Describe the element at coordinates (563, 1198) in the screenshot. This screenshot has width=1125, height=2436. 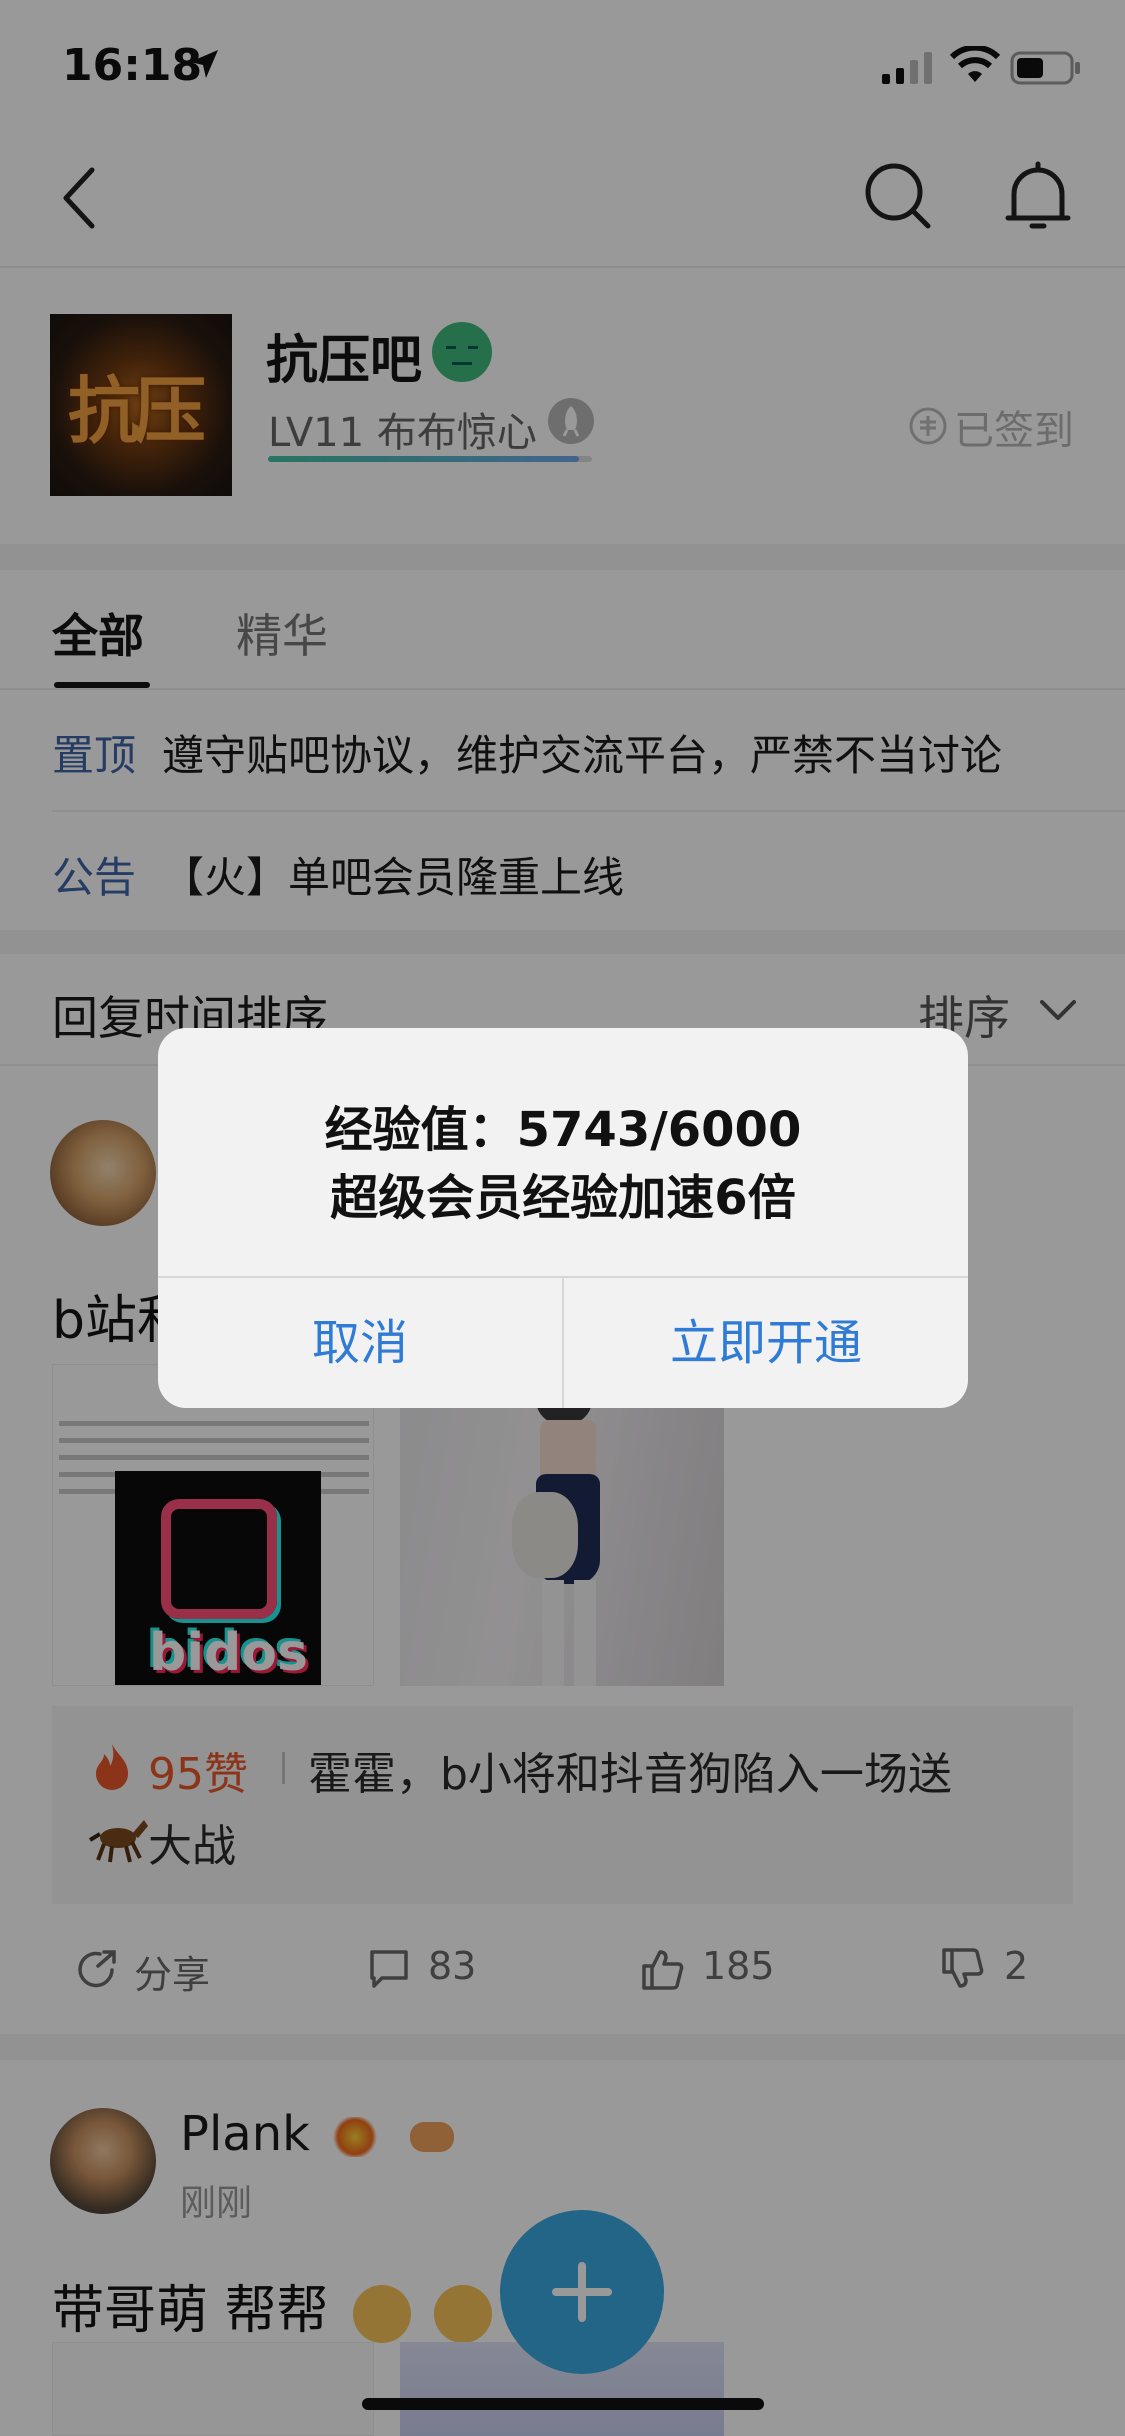
I see `alert-message-boost: 超级会员经验加速6倍` at that location.